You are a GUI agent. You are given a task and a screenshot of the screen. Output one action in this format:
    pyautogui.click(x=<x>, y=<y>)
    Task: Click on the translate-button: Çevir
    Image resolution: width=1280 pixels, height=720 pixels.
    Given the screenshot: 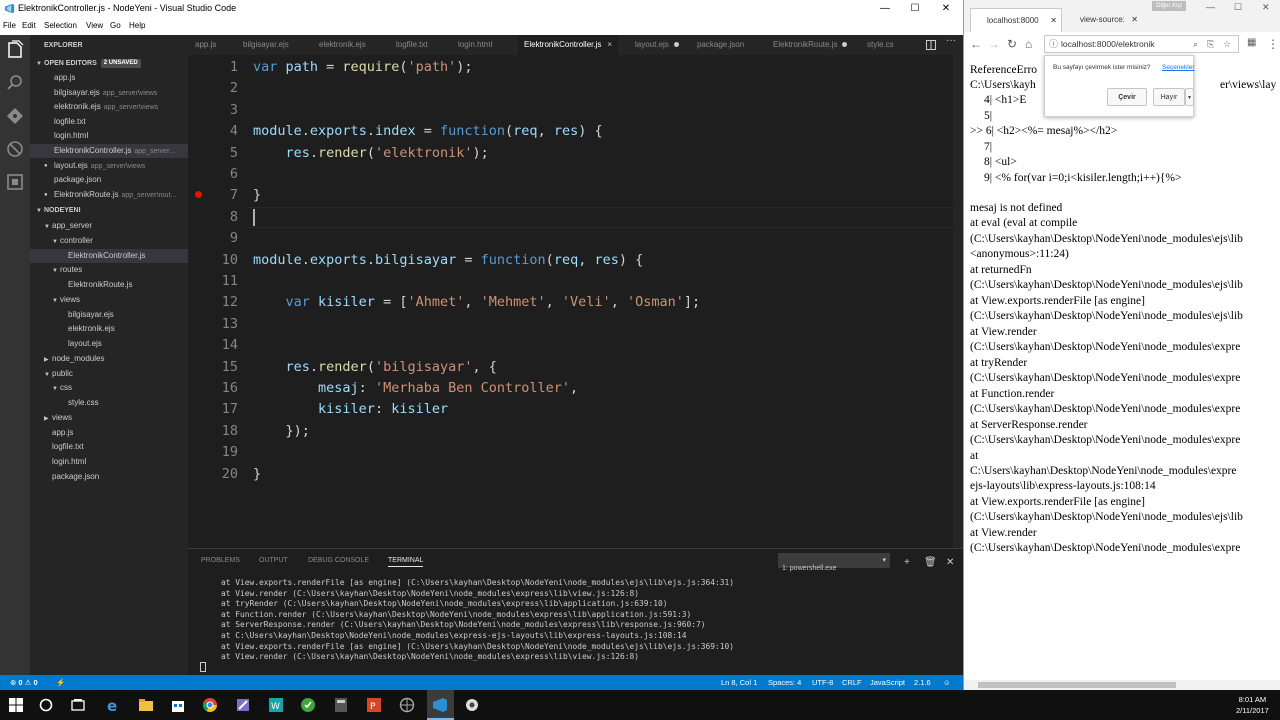 What is the action you would take?
    pyautogui.click(x=1127, y=97)
    